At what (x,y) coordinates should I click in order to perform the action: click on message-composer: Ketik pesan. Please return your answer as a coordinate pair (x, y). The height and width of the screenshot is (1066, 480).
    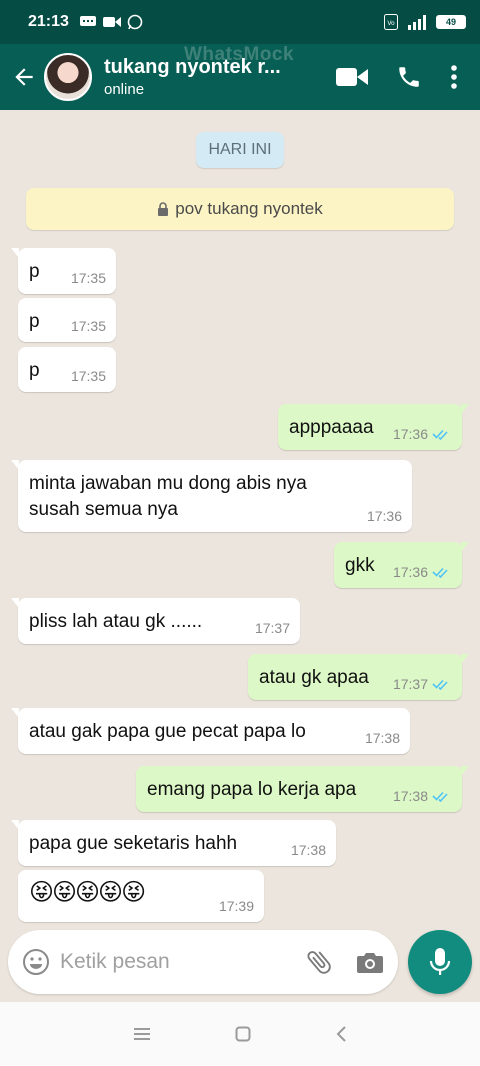
    Looking at the image, I should click on (203, 962).